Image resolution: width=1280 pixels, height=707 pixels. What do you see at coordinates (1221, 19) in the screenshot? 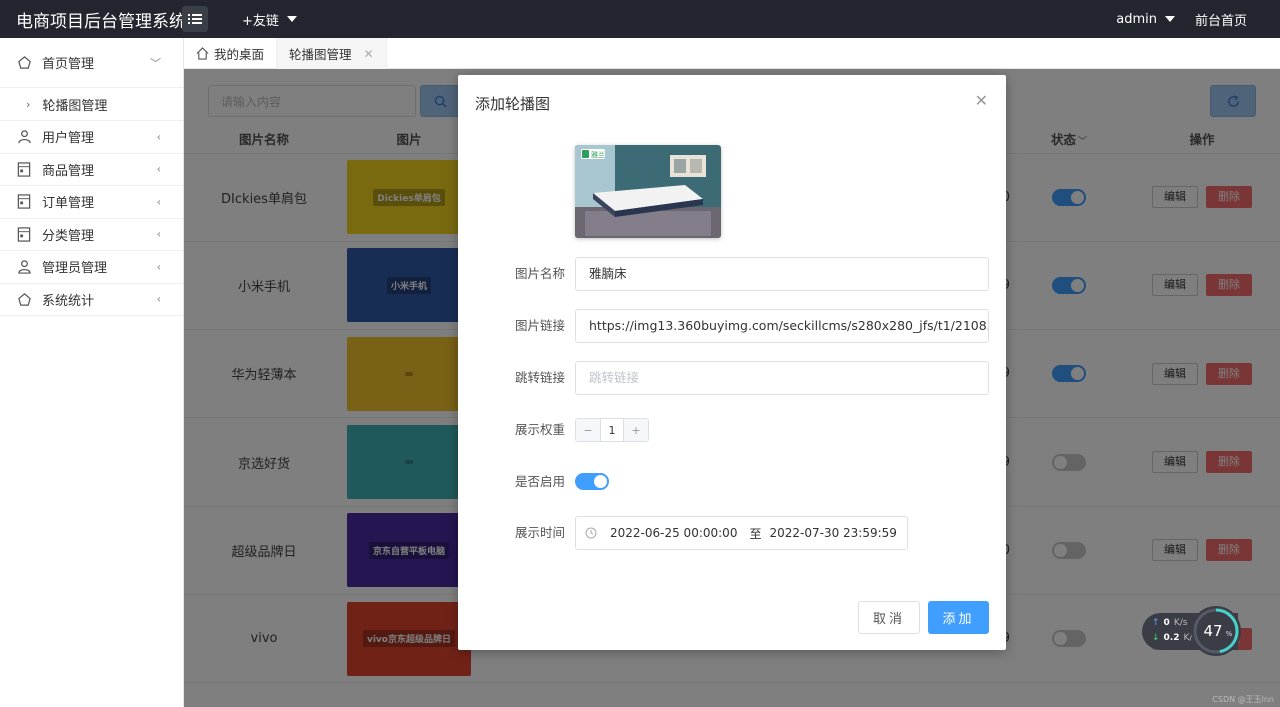
I see `frontend-home-link: 前台首页` at bounding box center [1221, 19].